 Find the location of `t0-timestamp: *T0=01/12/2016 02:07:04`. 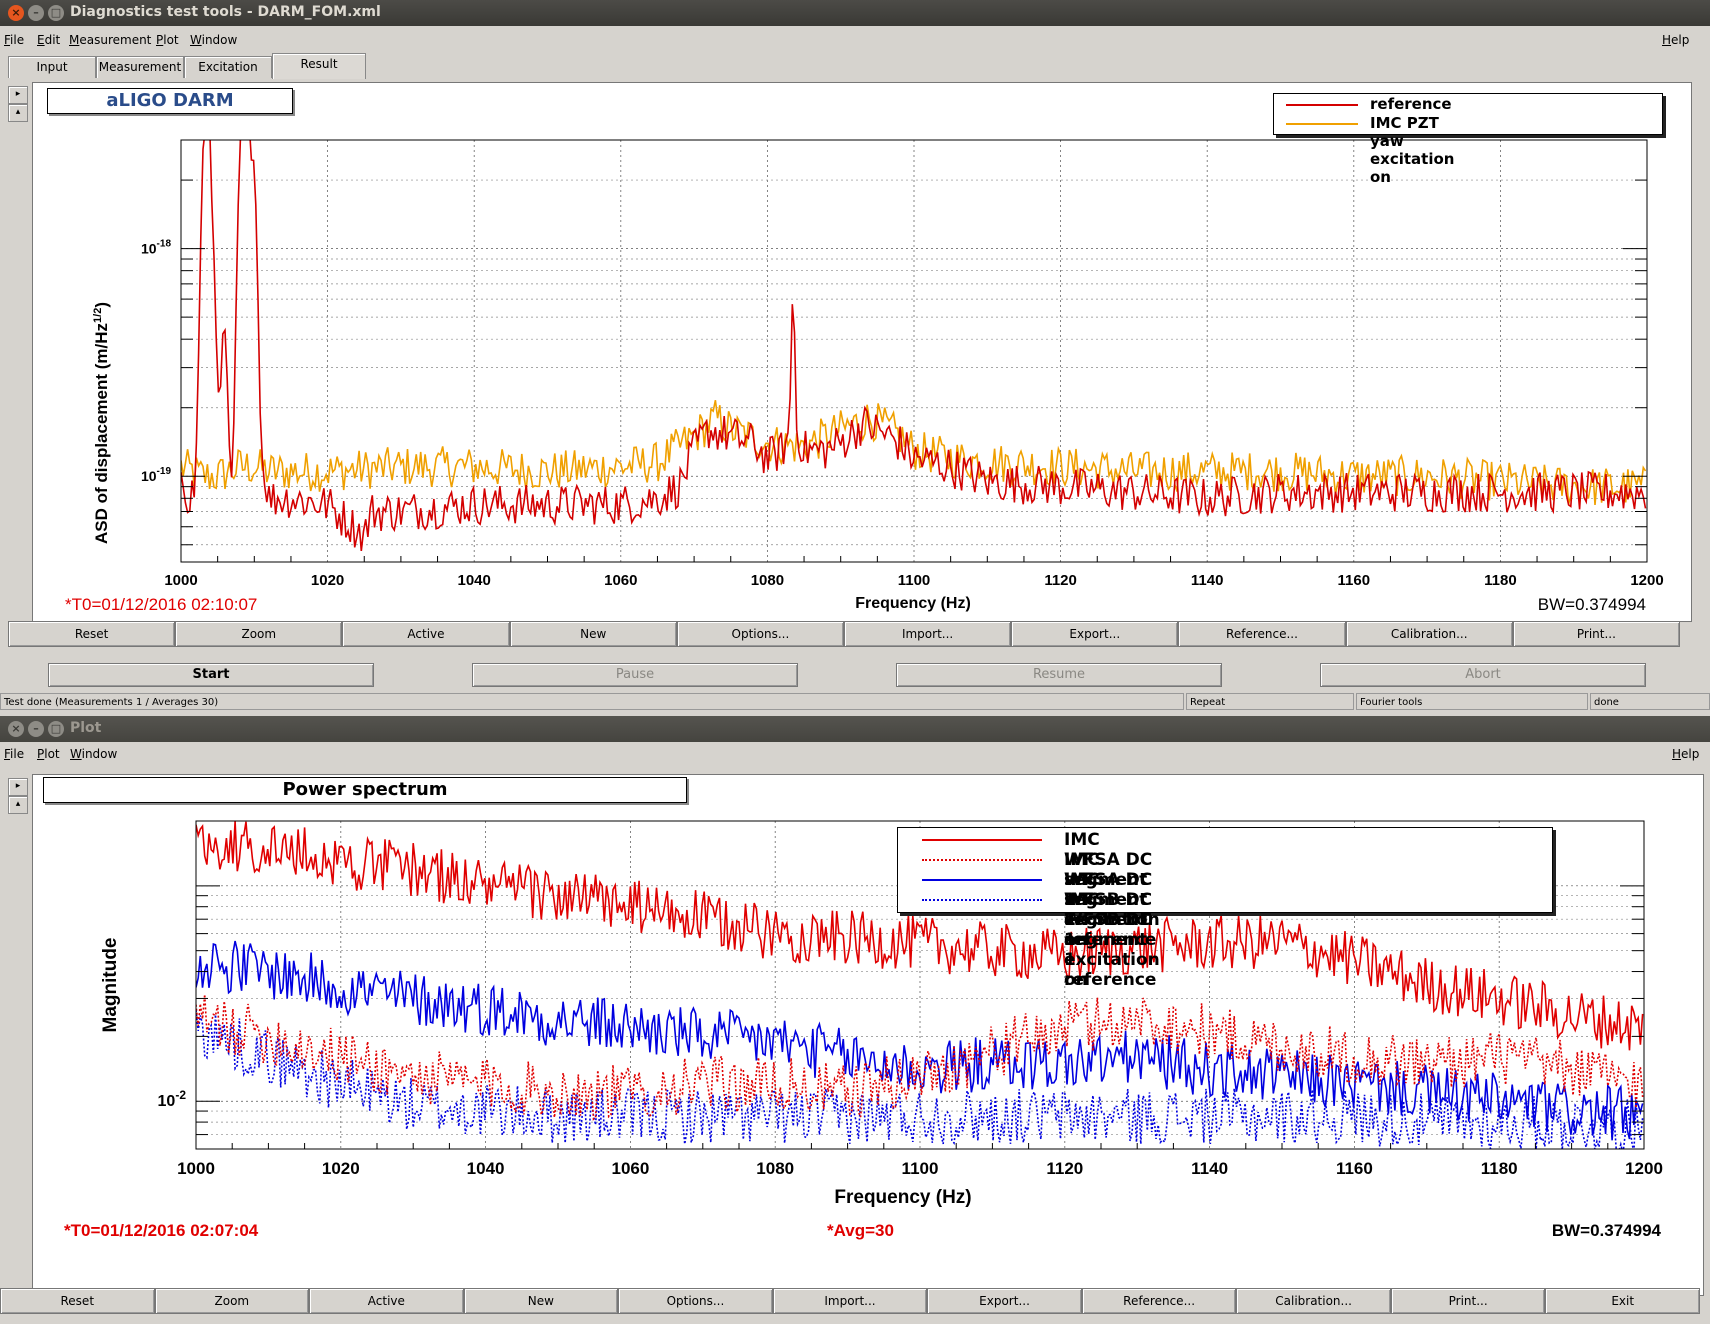

t0-timestamp: *T0=01/12/2016 02:07:04 is located at coordinates (161, 1230).